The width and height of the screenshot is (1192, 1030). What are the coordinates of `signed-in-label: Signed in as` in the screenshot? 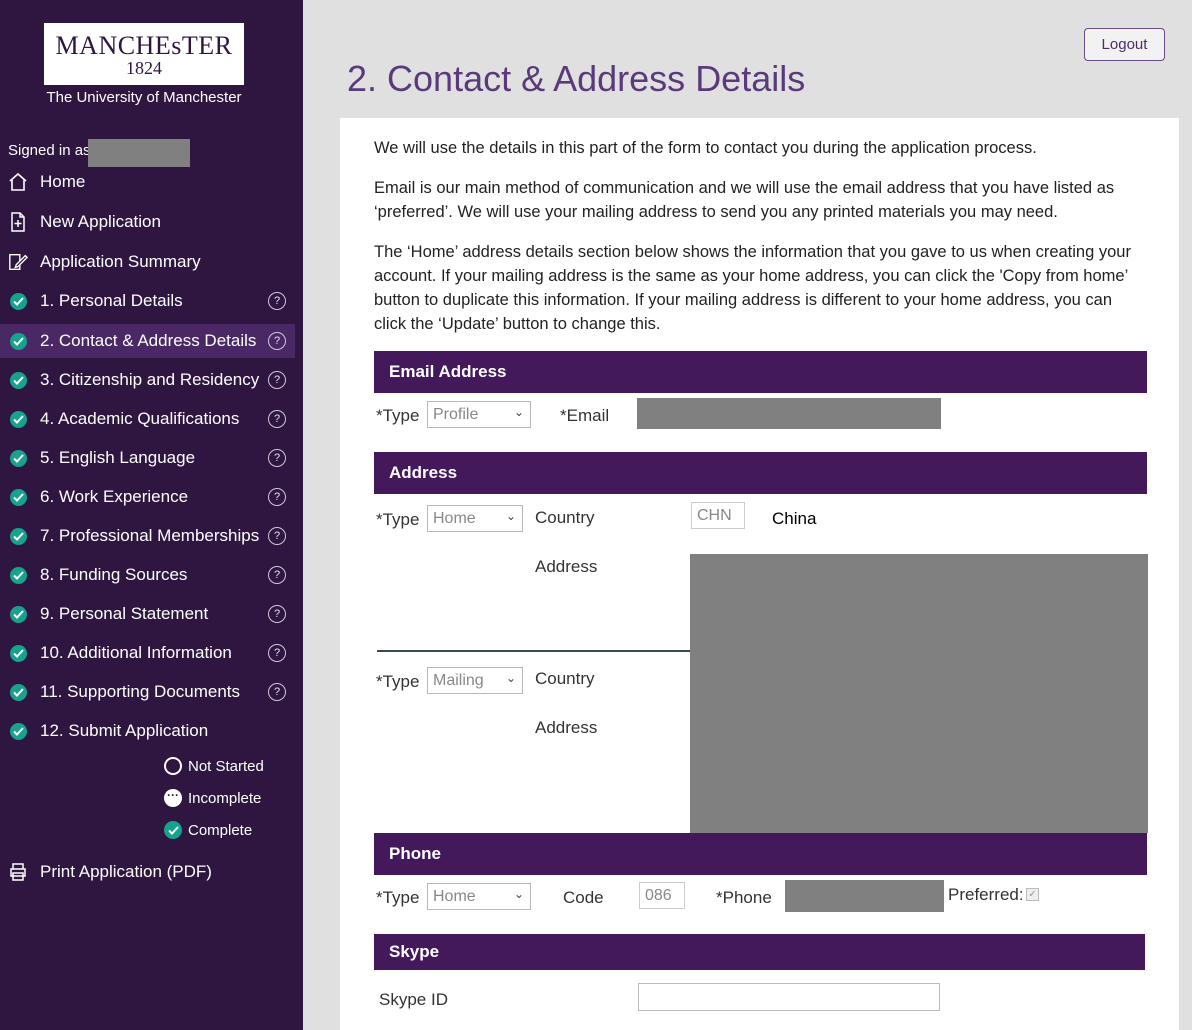 It's located at (49, 150).